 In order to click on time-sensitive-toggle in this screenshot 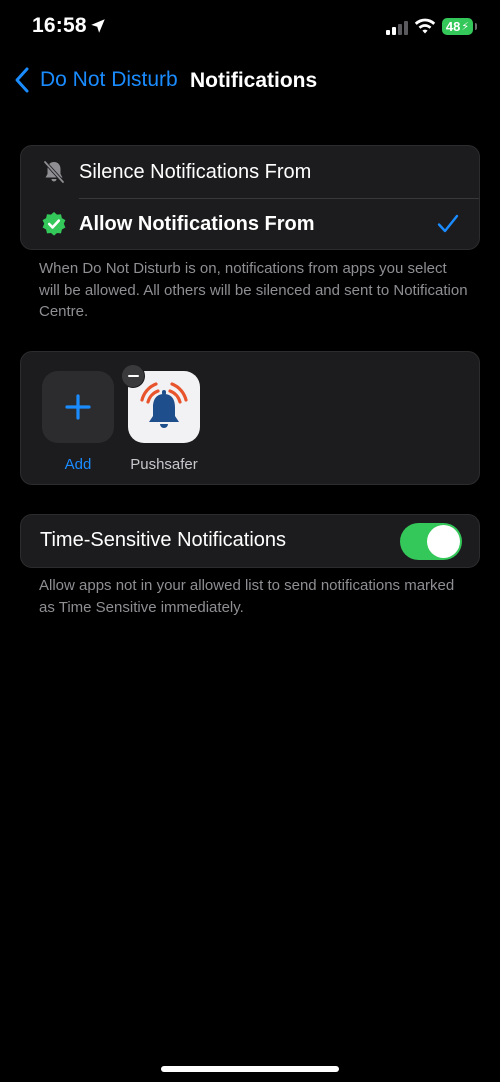, I will do `click(431, 541)`.